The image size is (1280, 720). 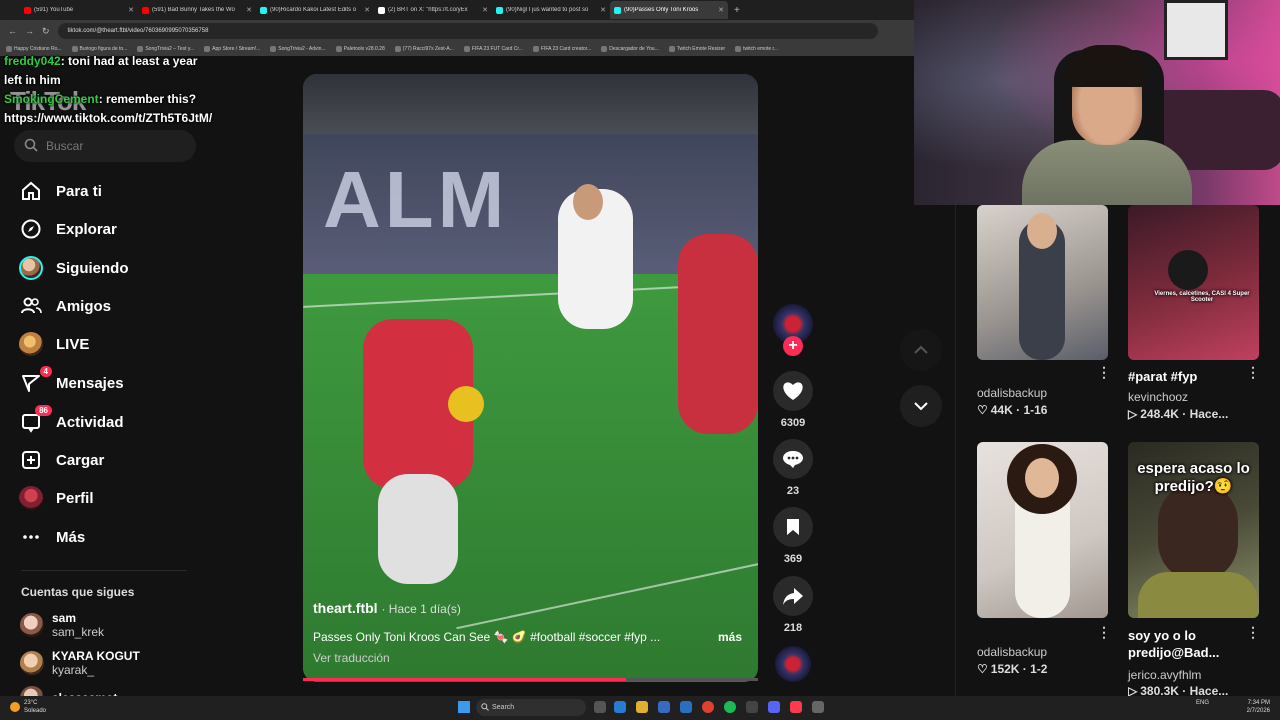 I want to click on like-action: 6309, so click(x=793, y=400).